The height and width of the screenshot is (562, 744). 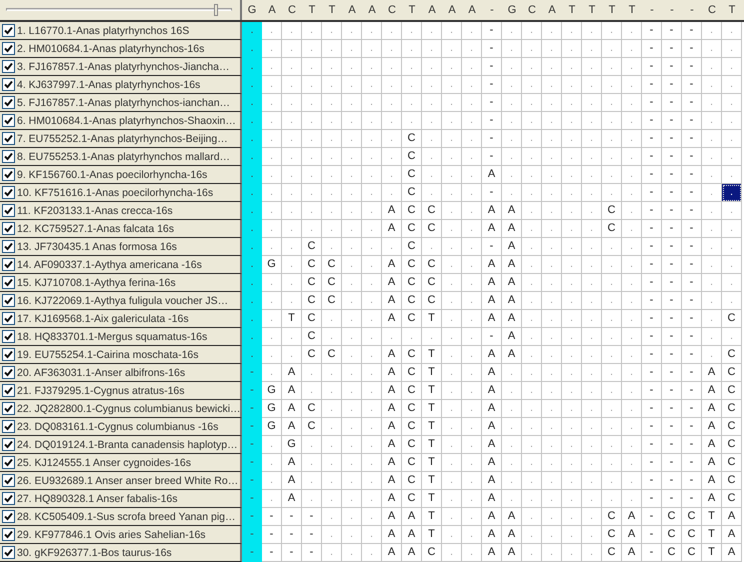 What do you see at coordinates (216, 10) in the screenshot?
I see `slider-thumb` at bounding box center [216, 10].